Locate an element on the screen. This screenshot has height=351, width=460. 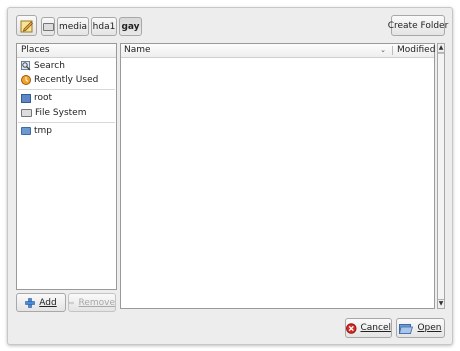
file-list-header: Name ⌄ Modified is located at coordinates (279, 51).